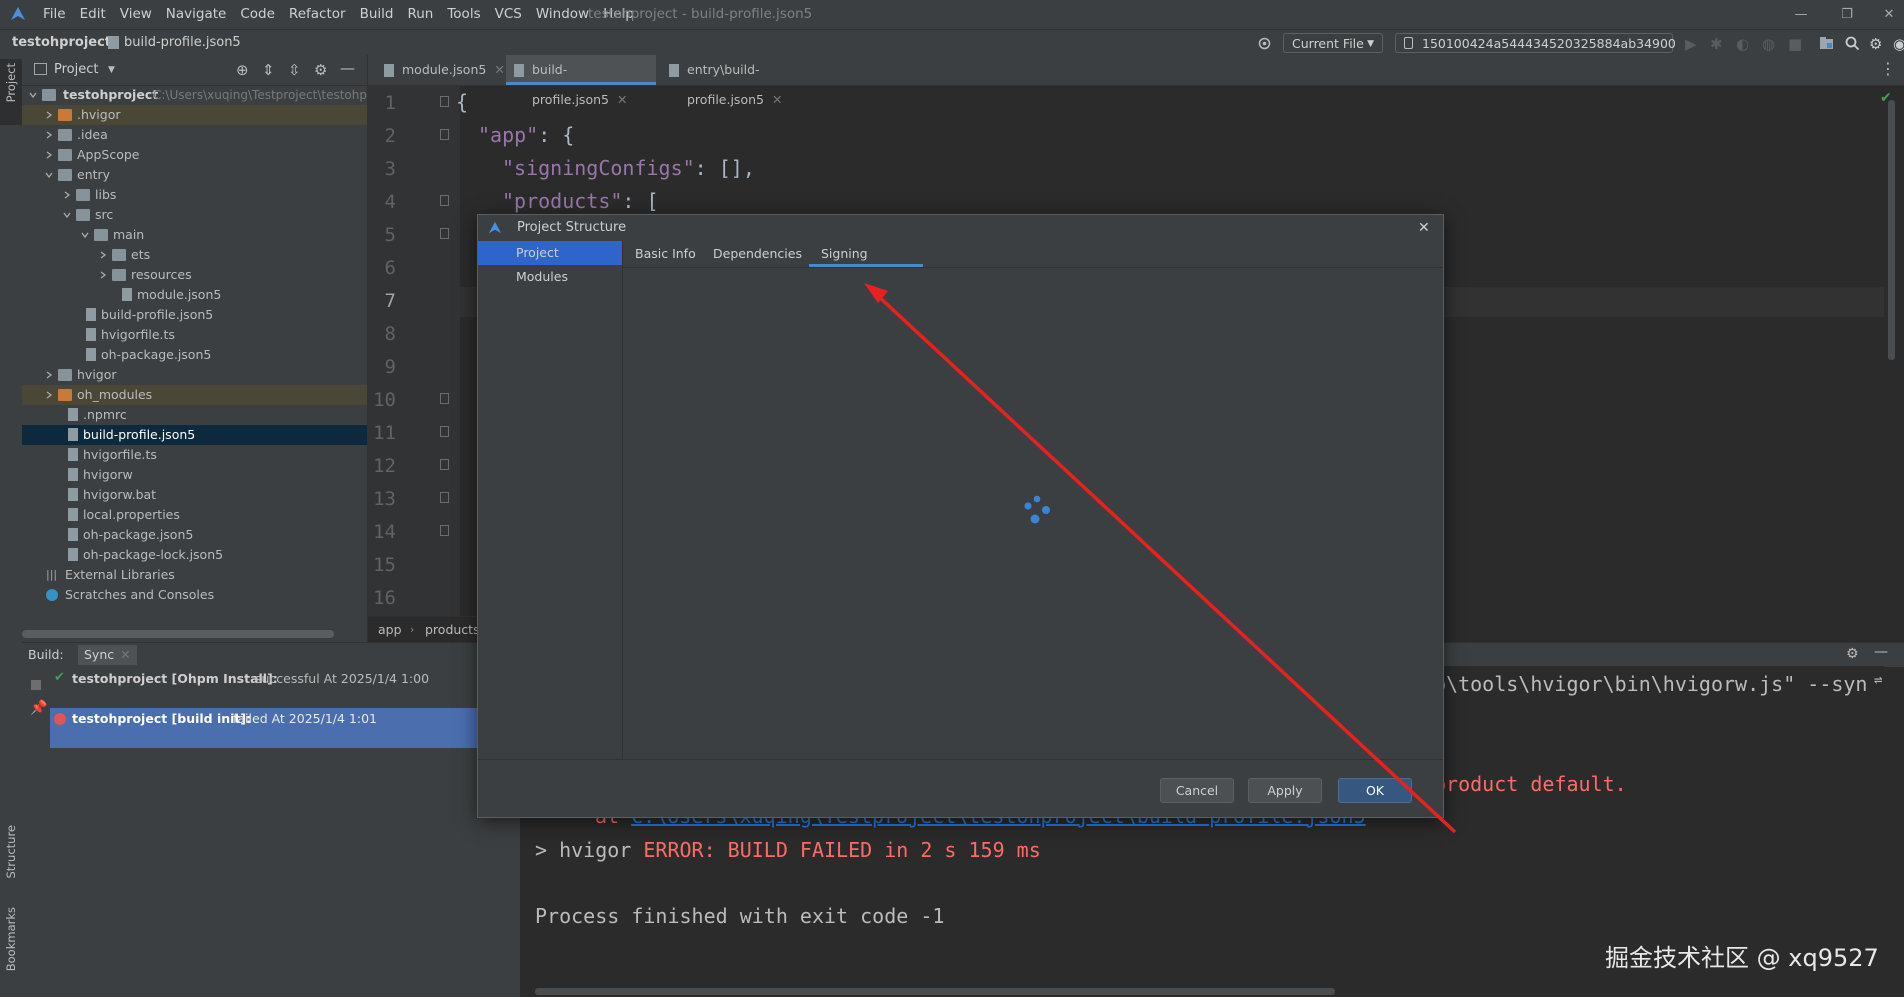  I want to click on tab-build-profile-json5: build-profile.json5 ✕, so click(581, 81).